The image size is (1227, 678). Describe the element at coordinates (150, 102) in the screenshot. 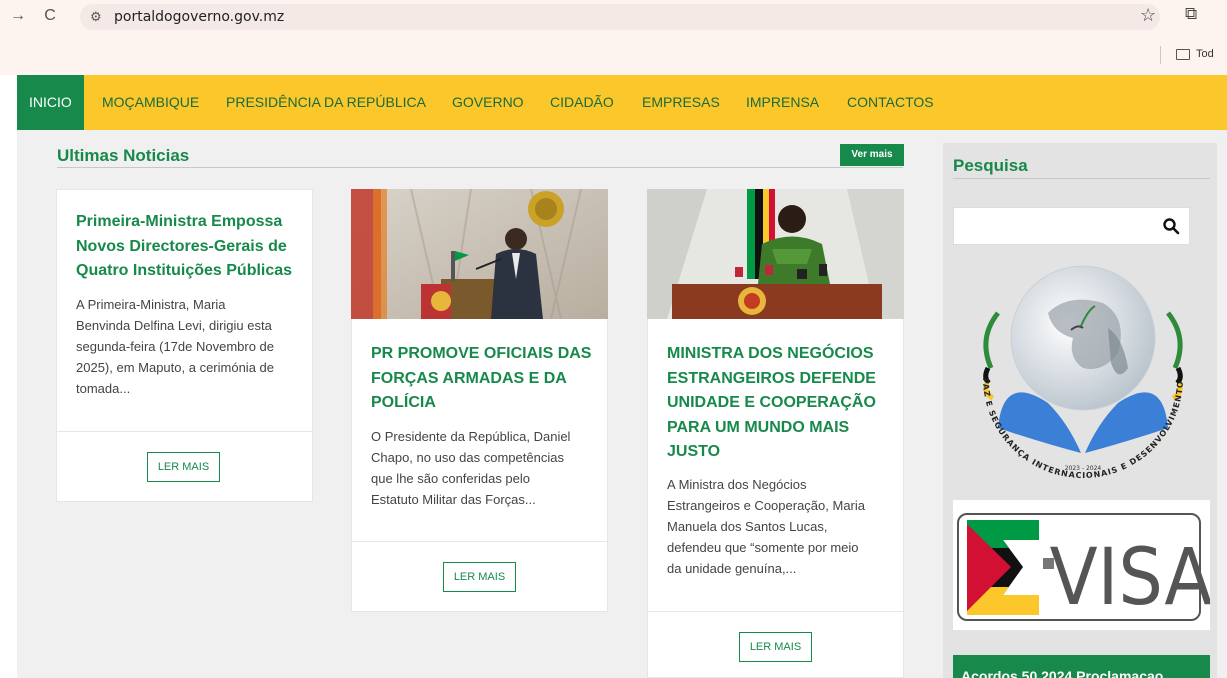

I see `nav-item-mocambique: MOÇAMBIQUE` at that location.